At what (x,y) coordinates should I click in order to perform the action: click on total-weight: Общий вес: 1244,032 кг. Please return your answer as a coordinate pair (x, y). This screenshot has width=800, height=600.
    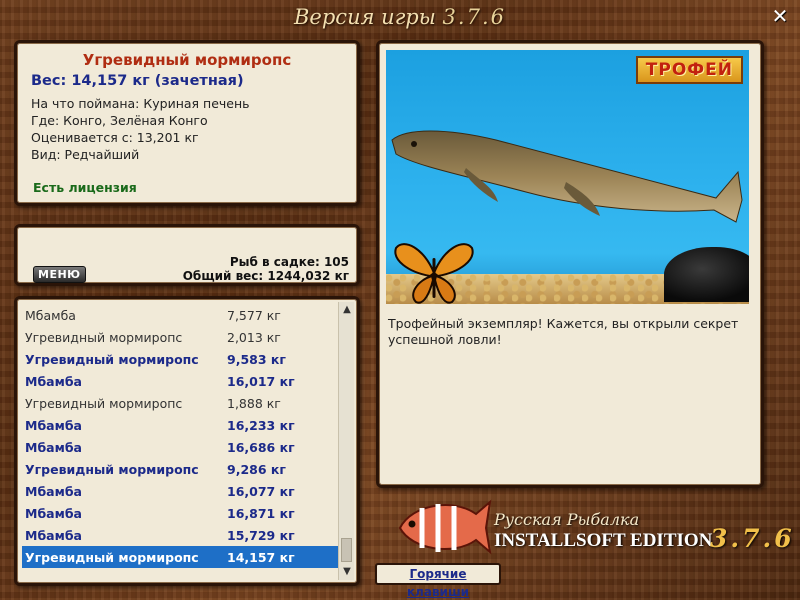
    Looking at the image, I should click on (265, 276).